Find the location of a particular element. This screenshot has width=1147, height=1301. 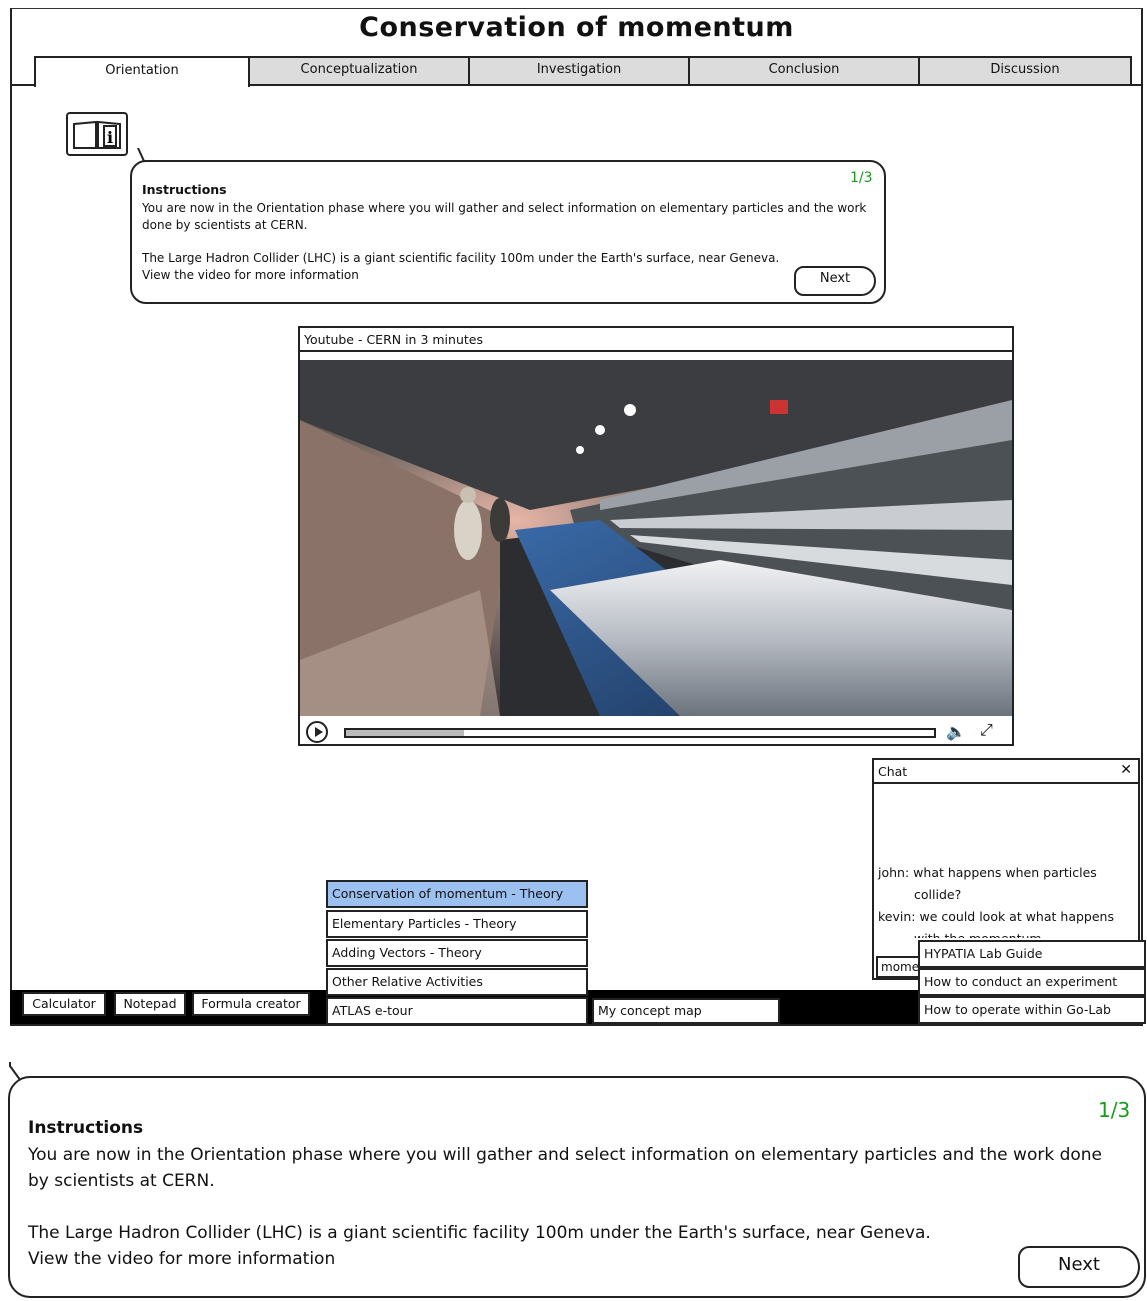

chat-text: we could look at what happens is located at coordinates (1016, 916).